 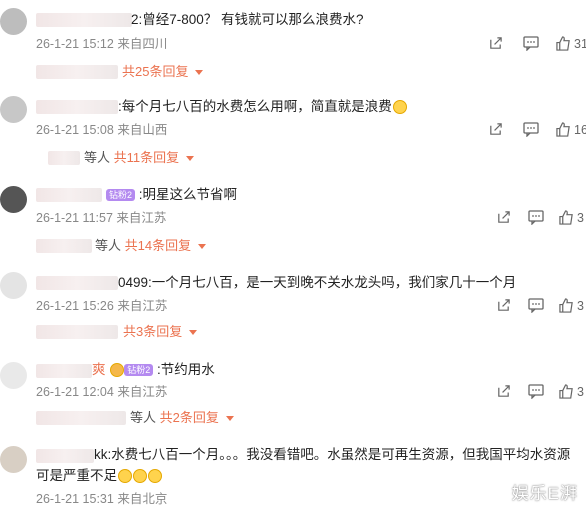 I want to click on watermark: 娱乐E湃, so click(x=544, y=493).